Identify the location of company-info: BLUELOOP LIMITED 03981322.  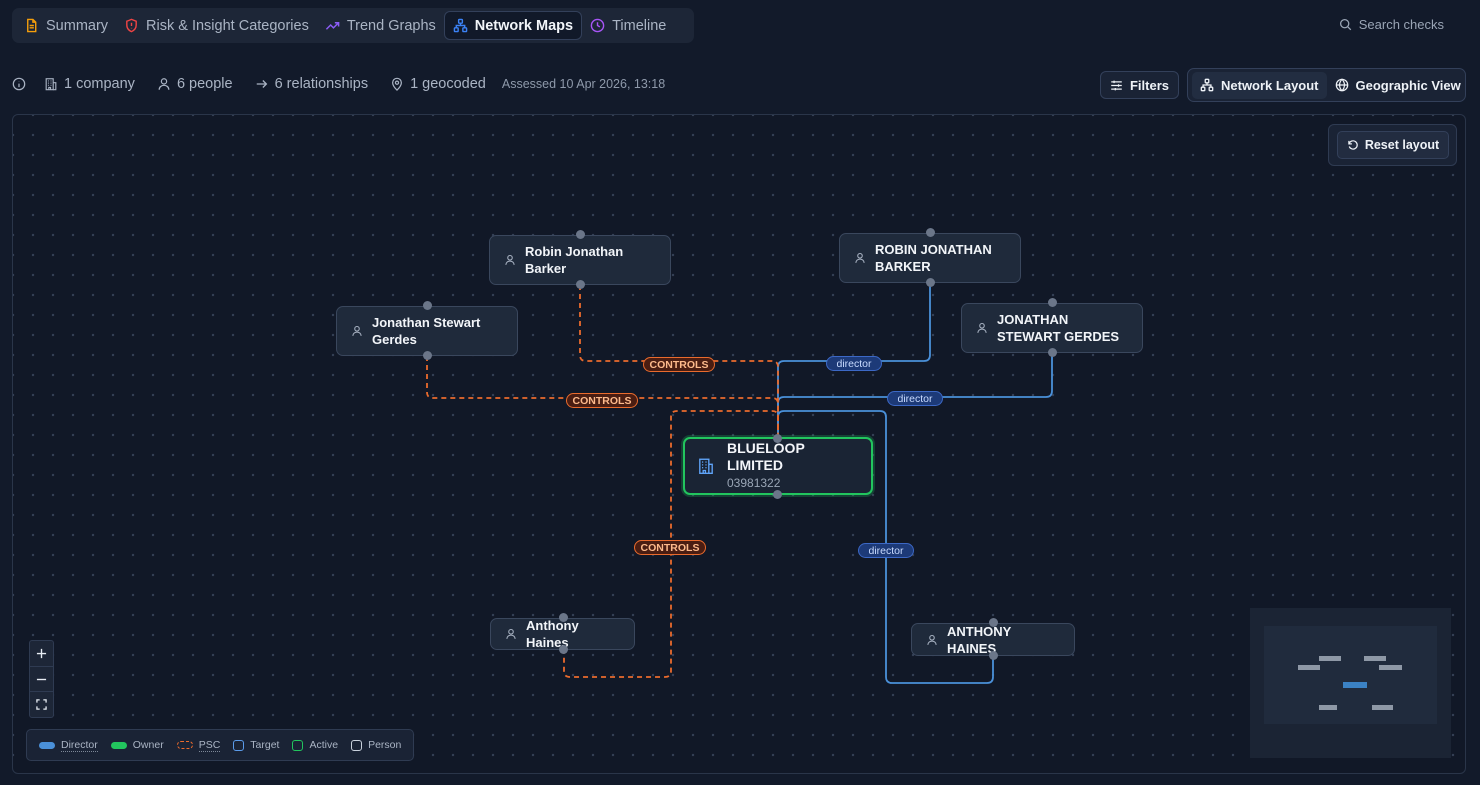
(793, 466).